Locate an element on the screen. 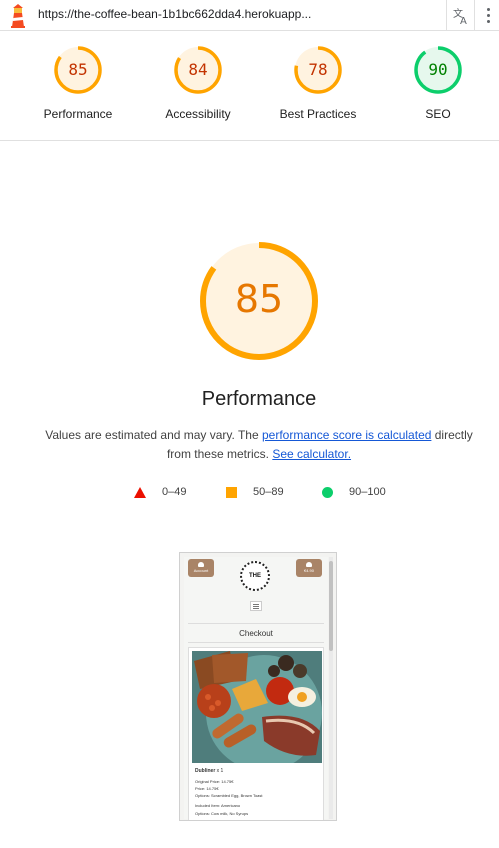 Image resolution: width=499 pixels, height=848 pixels. score-value: 90 is located at coordinates (438, 69).